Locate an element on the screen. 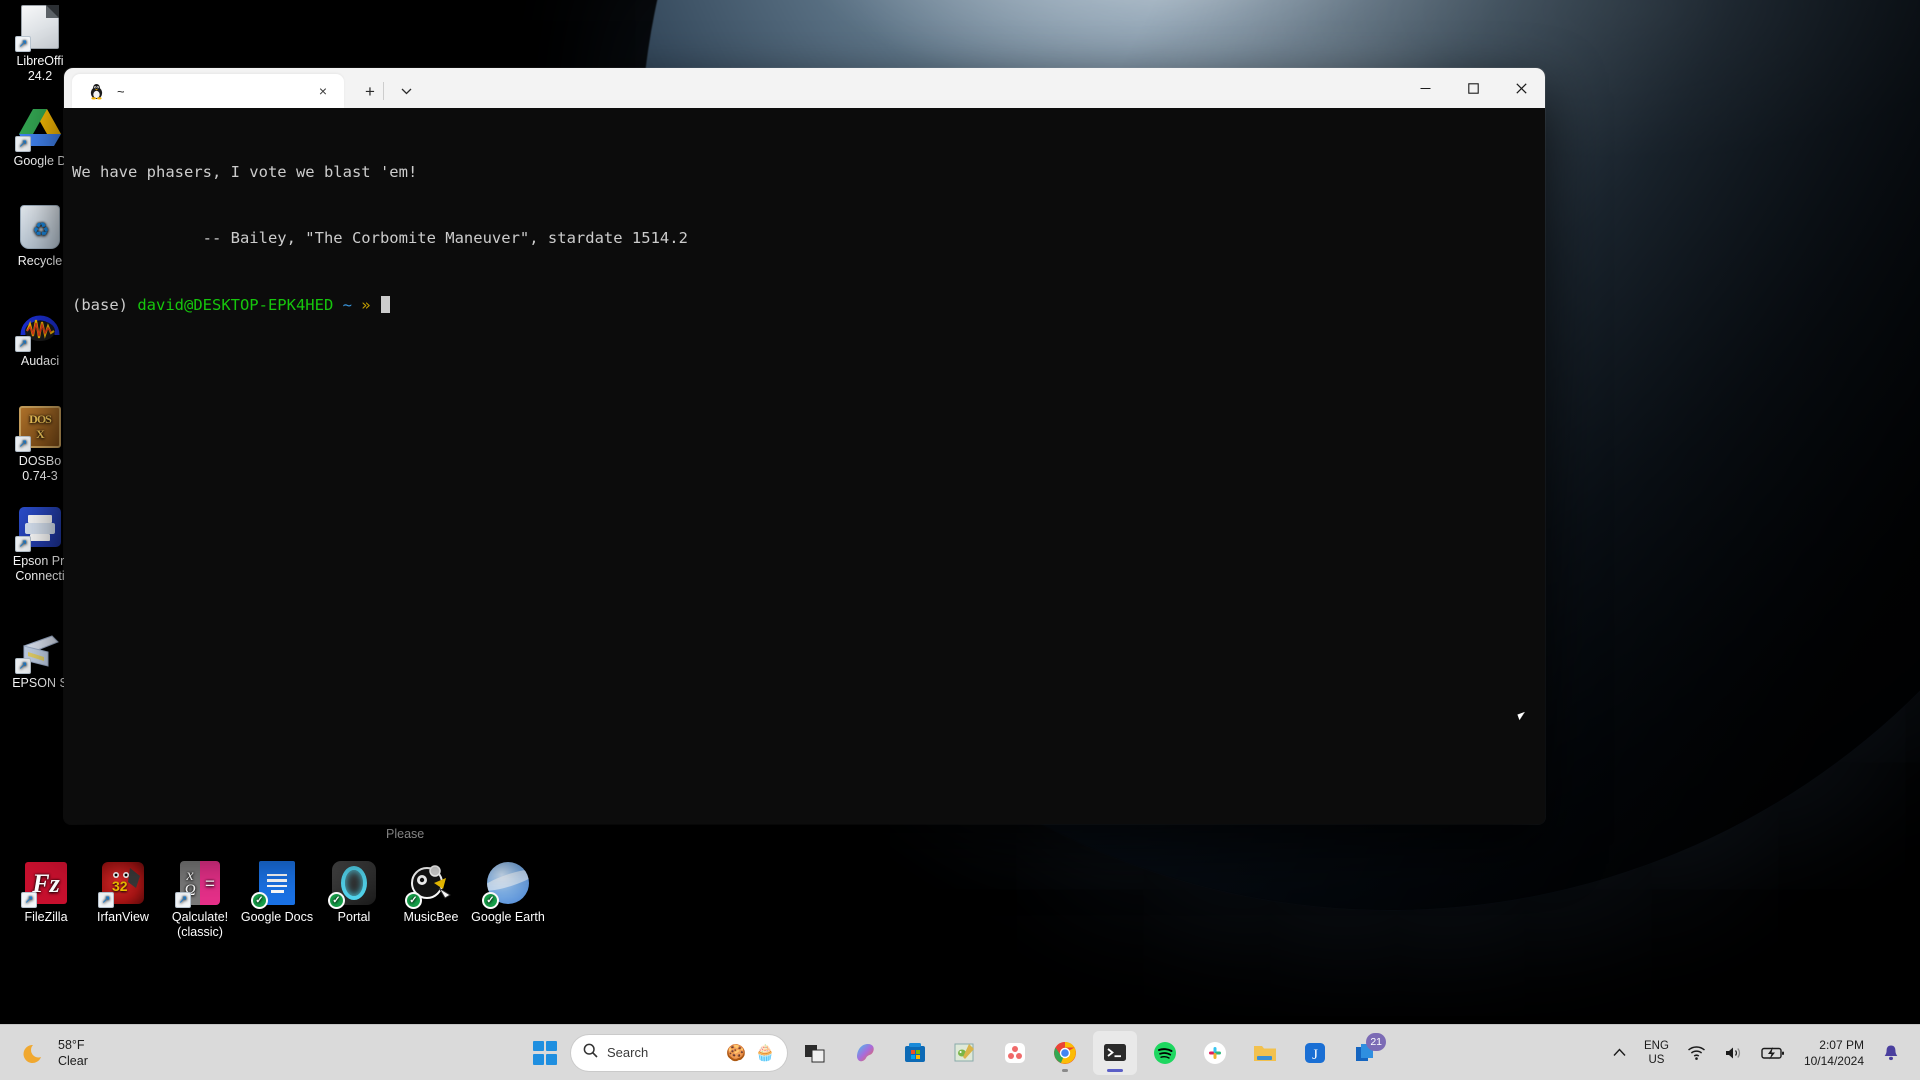 This screenshot has width=1920, height=1080. weather-temperature: 58°F is located at coordinates (71, 1044).